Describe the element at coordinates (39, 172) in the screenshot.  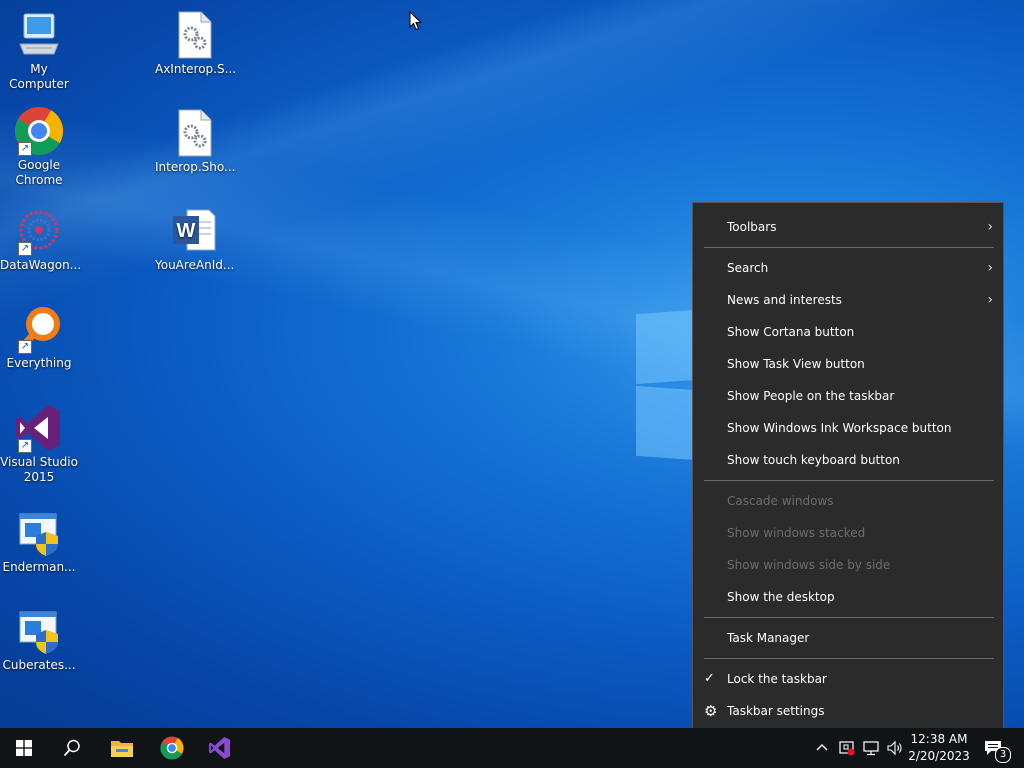
I see `desktop-icon-label: Google Chrome` at that location.